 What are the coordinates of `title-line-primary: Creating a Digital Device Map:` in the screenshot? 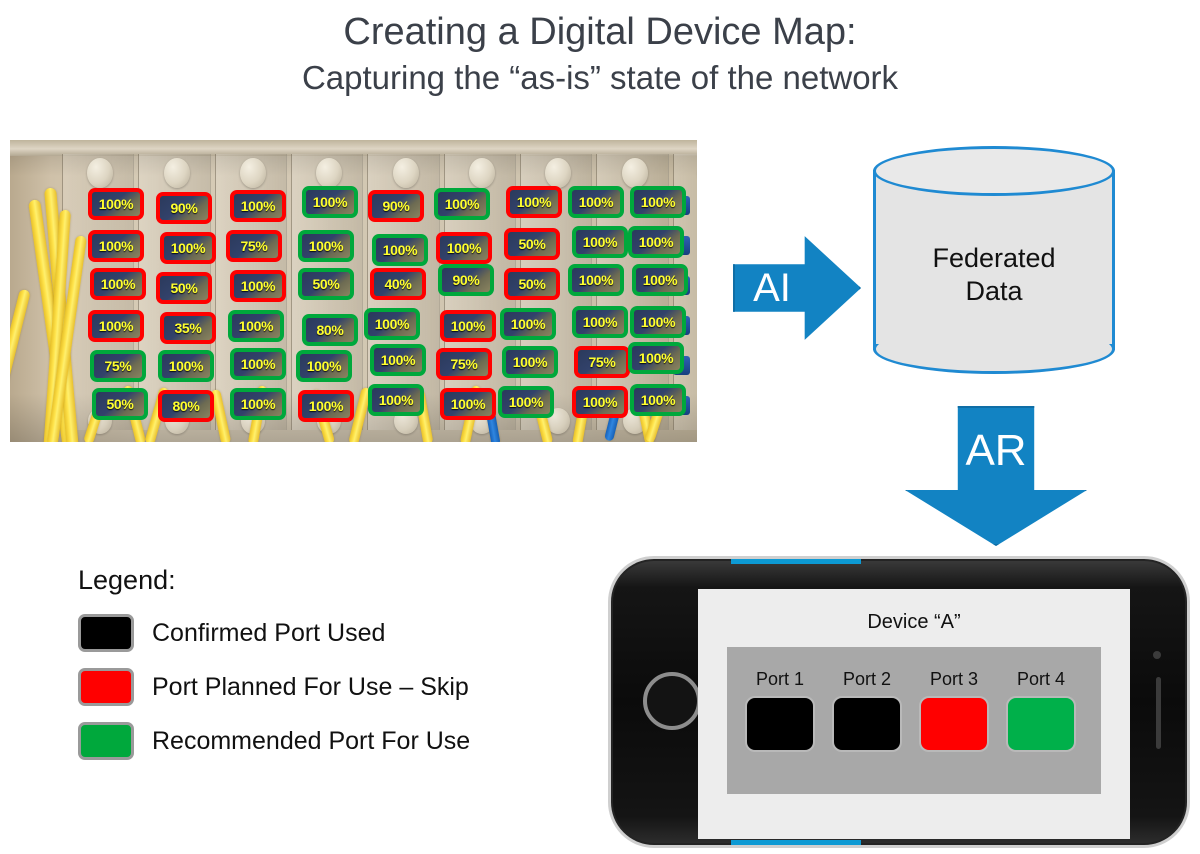 It's located at (600, 32).